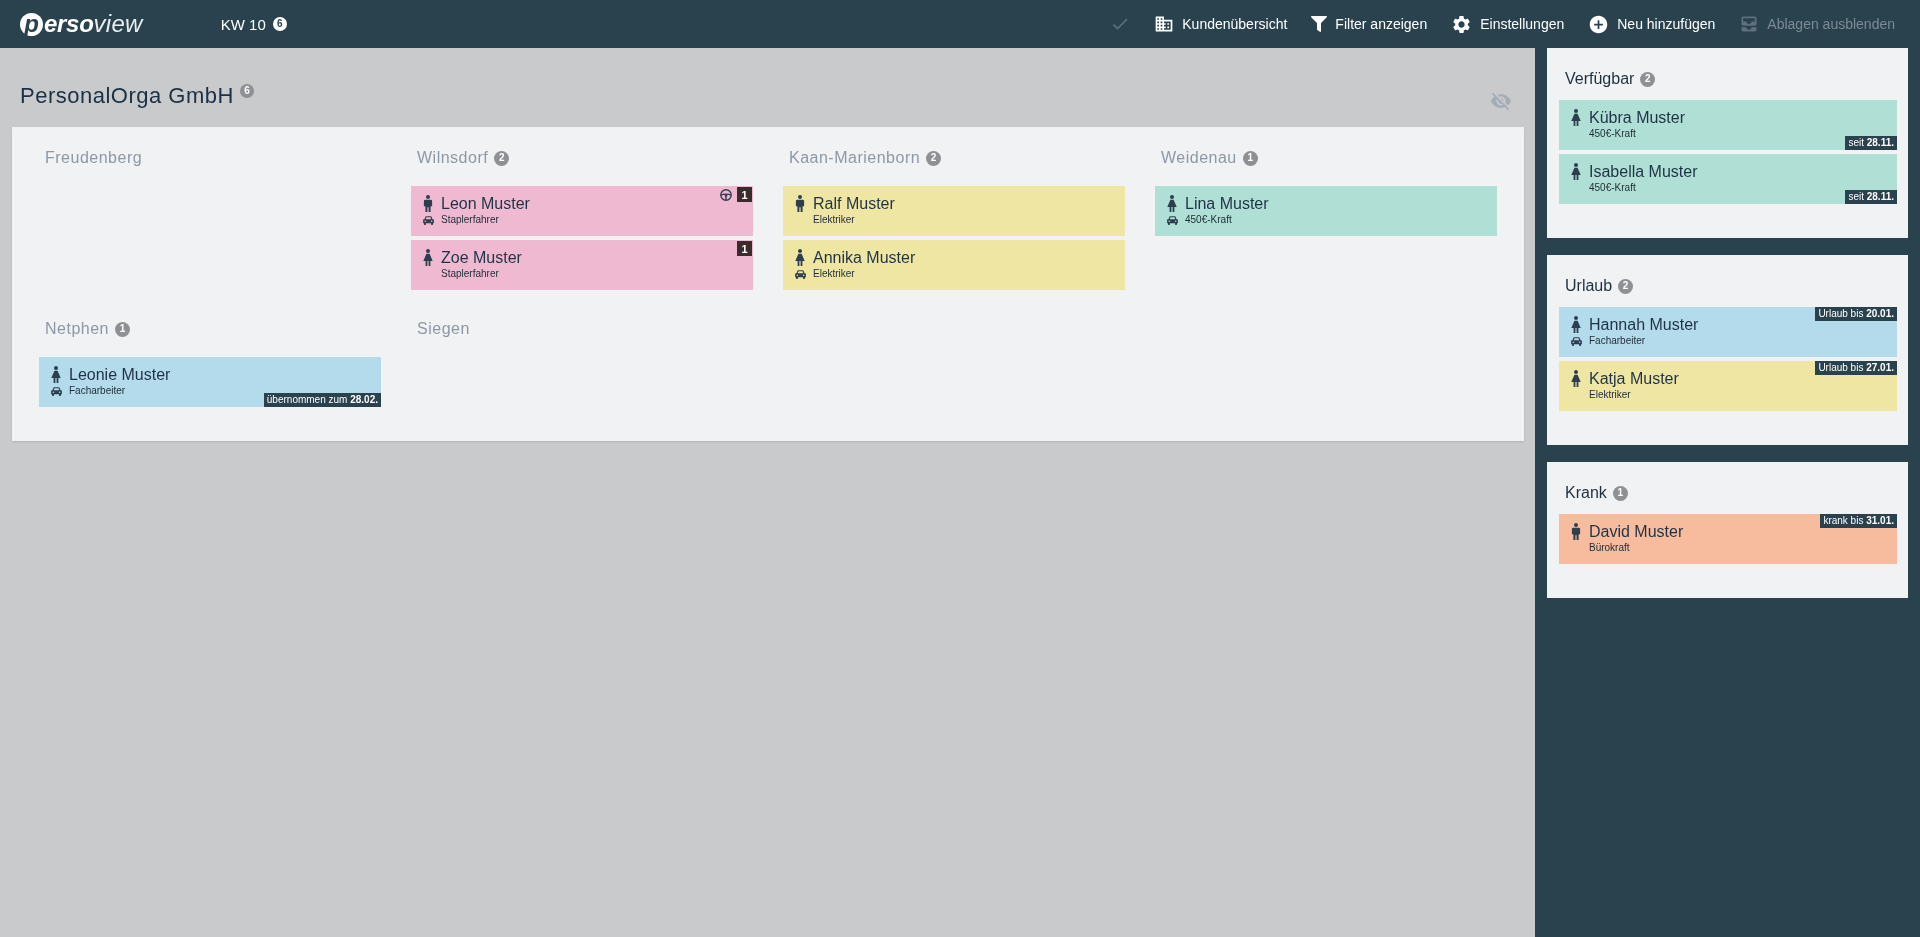 The image size is (1920, 937). I want to click on person-name: Annika Muster, so click(864, 257).